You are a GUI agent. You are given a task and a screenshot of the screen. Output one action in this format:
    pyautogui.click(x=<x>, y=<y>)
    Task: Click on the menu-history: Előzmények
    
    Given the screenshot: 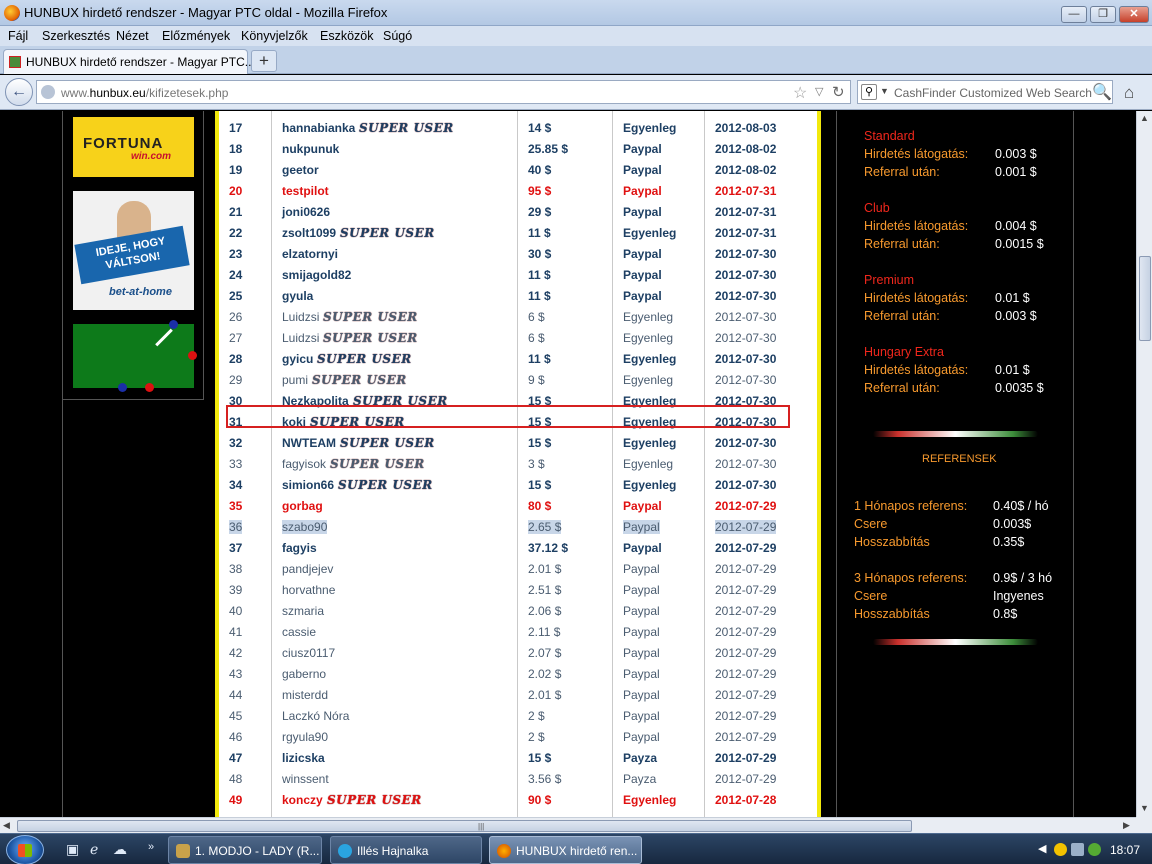 What is the action you would take?
    pyautogui.click(x=196, y=36)
    